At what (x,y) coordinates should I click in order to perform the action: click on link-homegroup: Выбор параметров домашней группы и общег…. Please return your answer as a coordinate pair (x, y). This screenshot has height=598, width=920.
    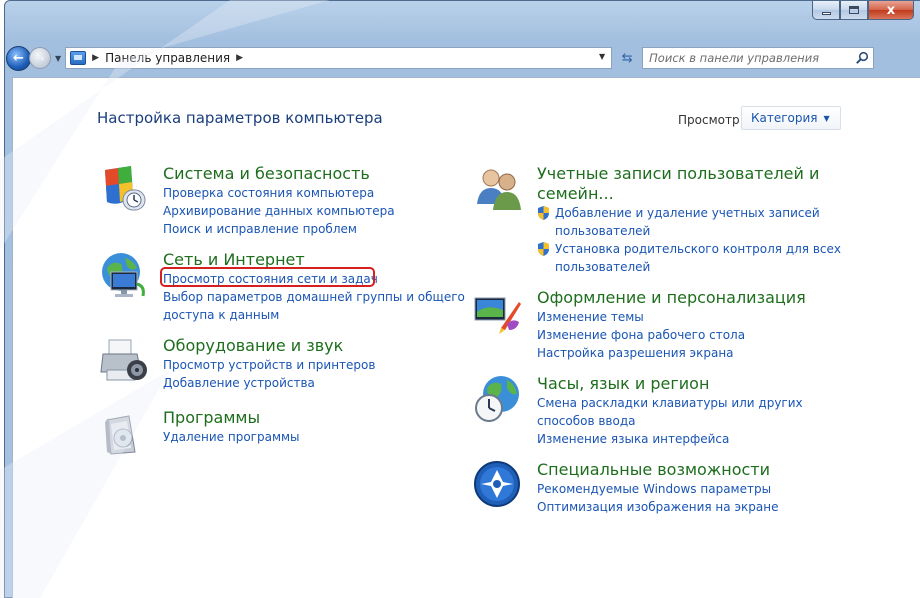
    Looking at the image, I should click on (314, 297).